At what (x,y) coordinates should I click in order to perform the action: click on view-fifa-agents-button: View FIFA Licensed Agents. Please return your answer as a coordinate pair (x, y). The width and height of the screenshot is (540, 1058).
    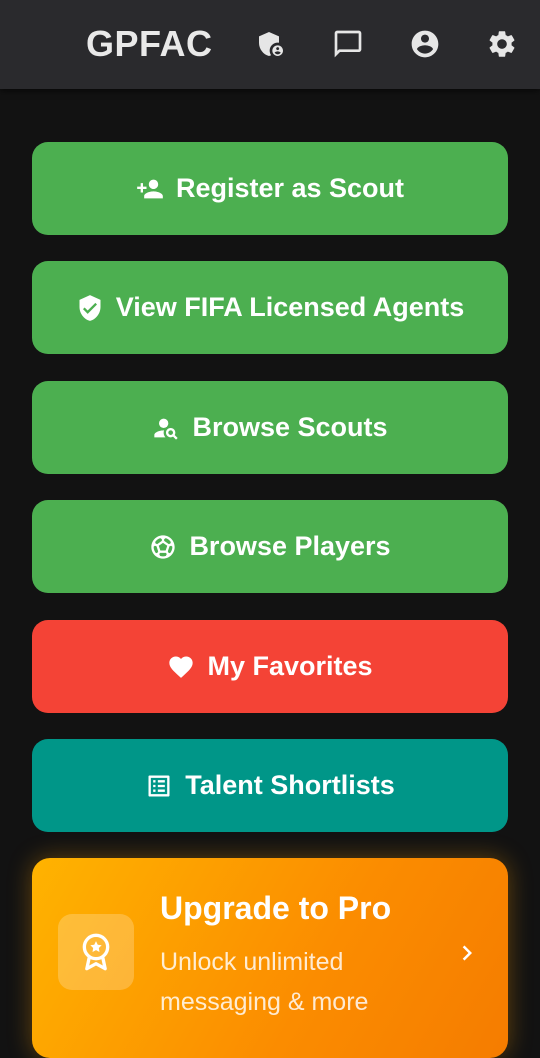
    Looking at the image, I should click on (270, 307).